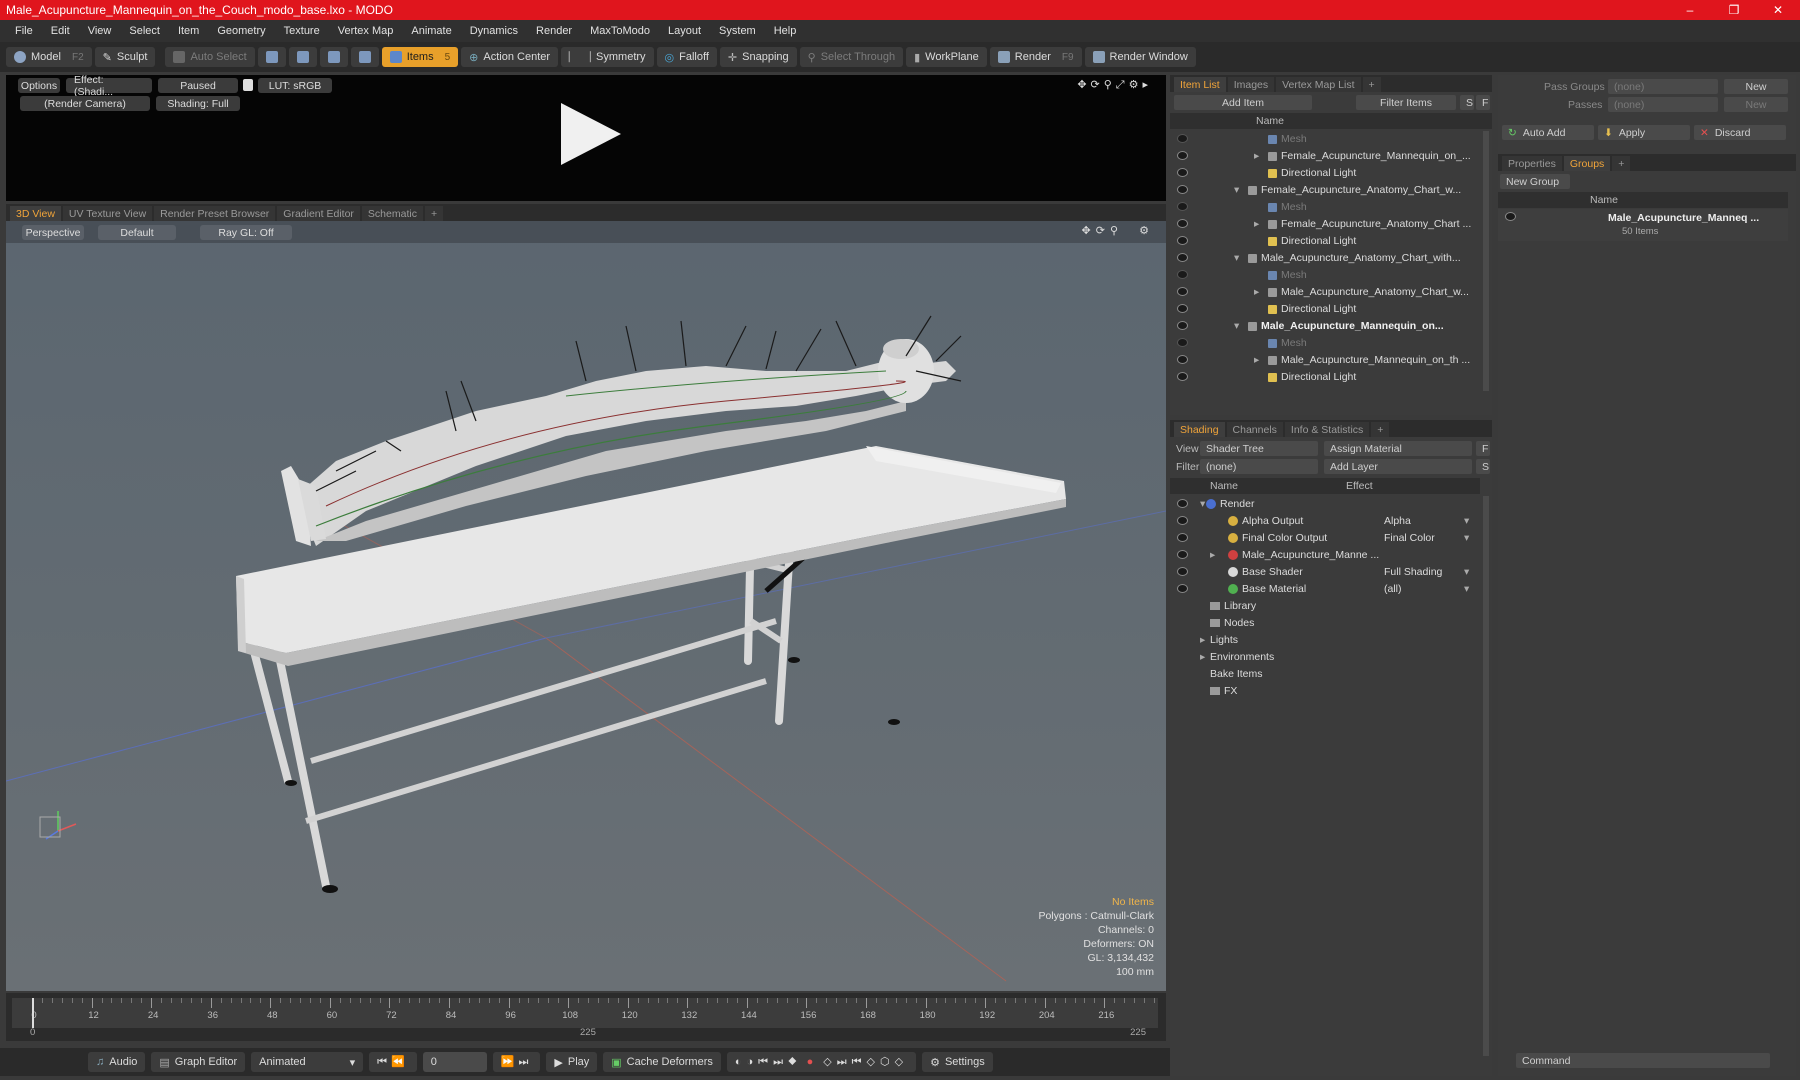 The image size is (1800, 1080). Describe the element at coordinates (1486, 261) in the screenshot. I see `itemlist-scrollbar` at that location.